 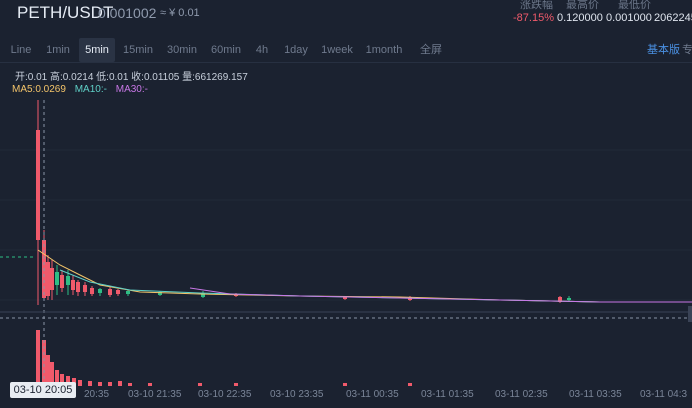 What do you see at coordinates (595, 394) in the screenshot?
I see `time-axis-label: 03-11 03:35` at bounding box center [595, 394].